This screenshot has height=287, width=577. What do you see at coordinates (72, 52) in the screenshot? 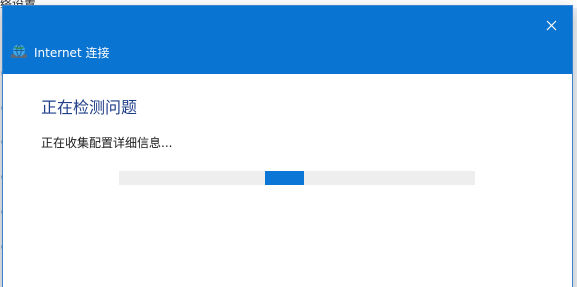
I see `dialog-title: Internet 连接` at bounding box center [72, 52].